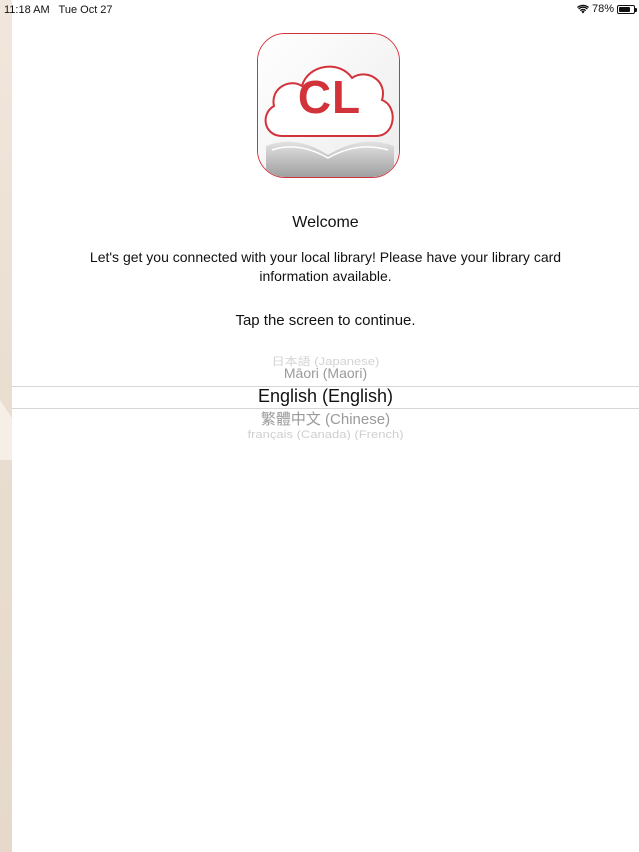  I want to click on language-option: français (Canada) (French), so click(325, 434).